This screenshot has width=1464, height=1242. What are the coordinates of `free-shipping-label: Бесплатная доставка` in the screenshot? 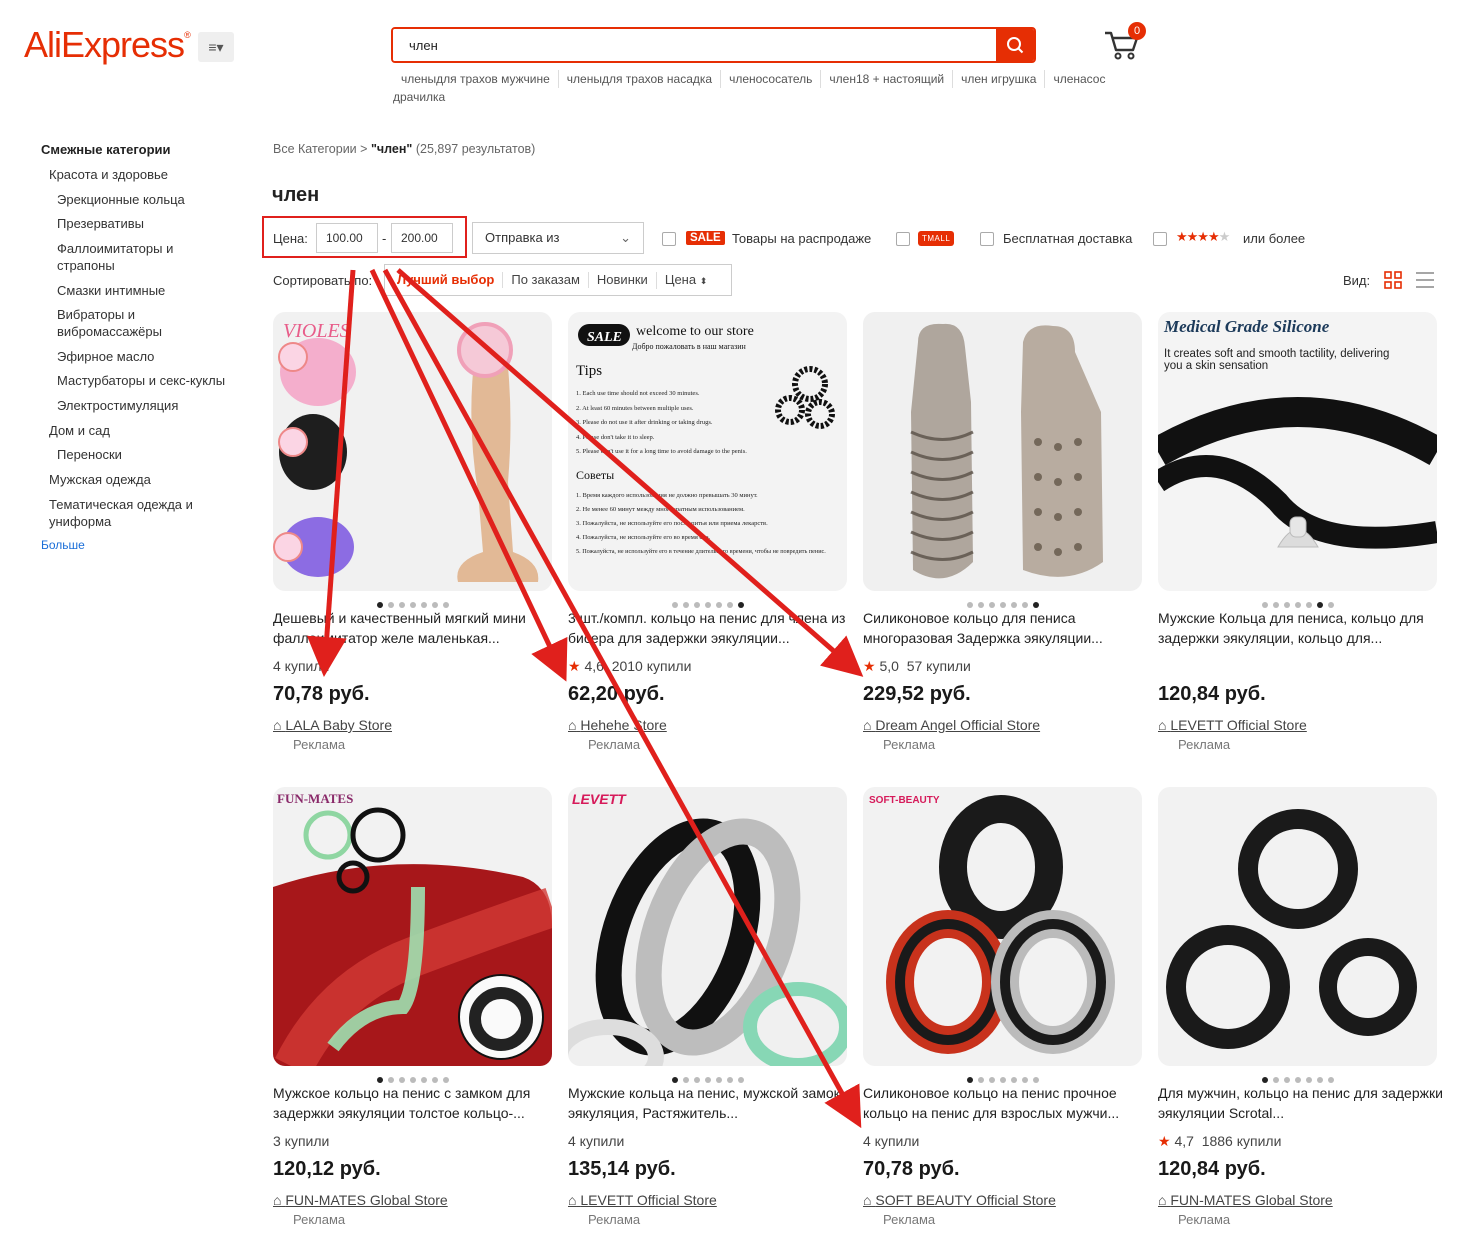 It's located at (1067, 238).